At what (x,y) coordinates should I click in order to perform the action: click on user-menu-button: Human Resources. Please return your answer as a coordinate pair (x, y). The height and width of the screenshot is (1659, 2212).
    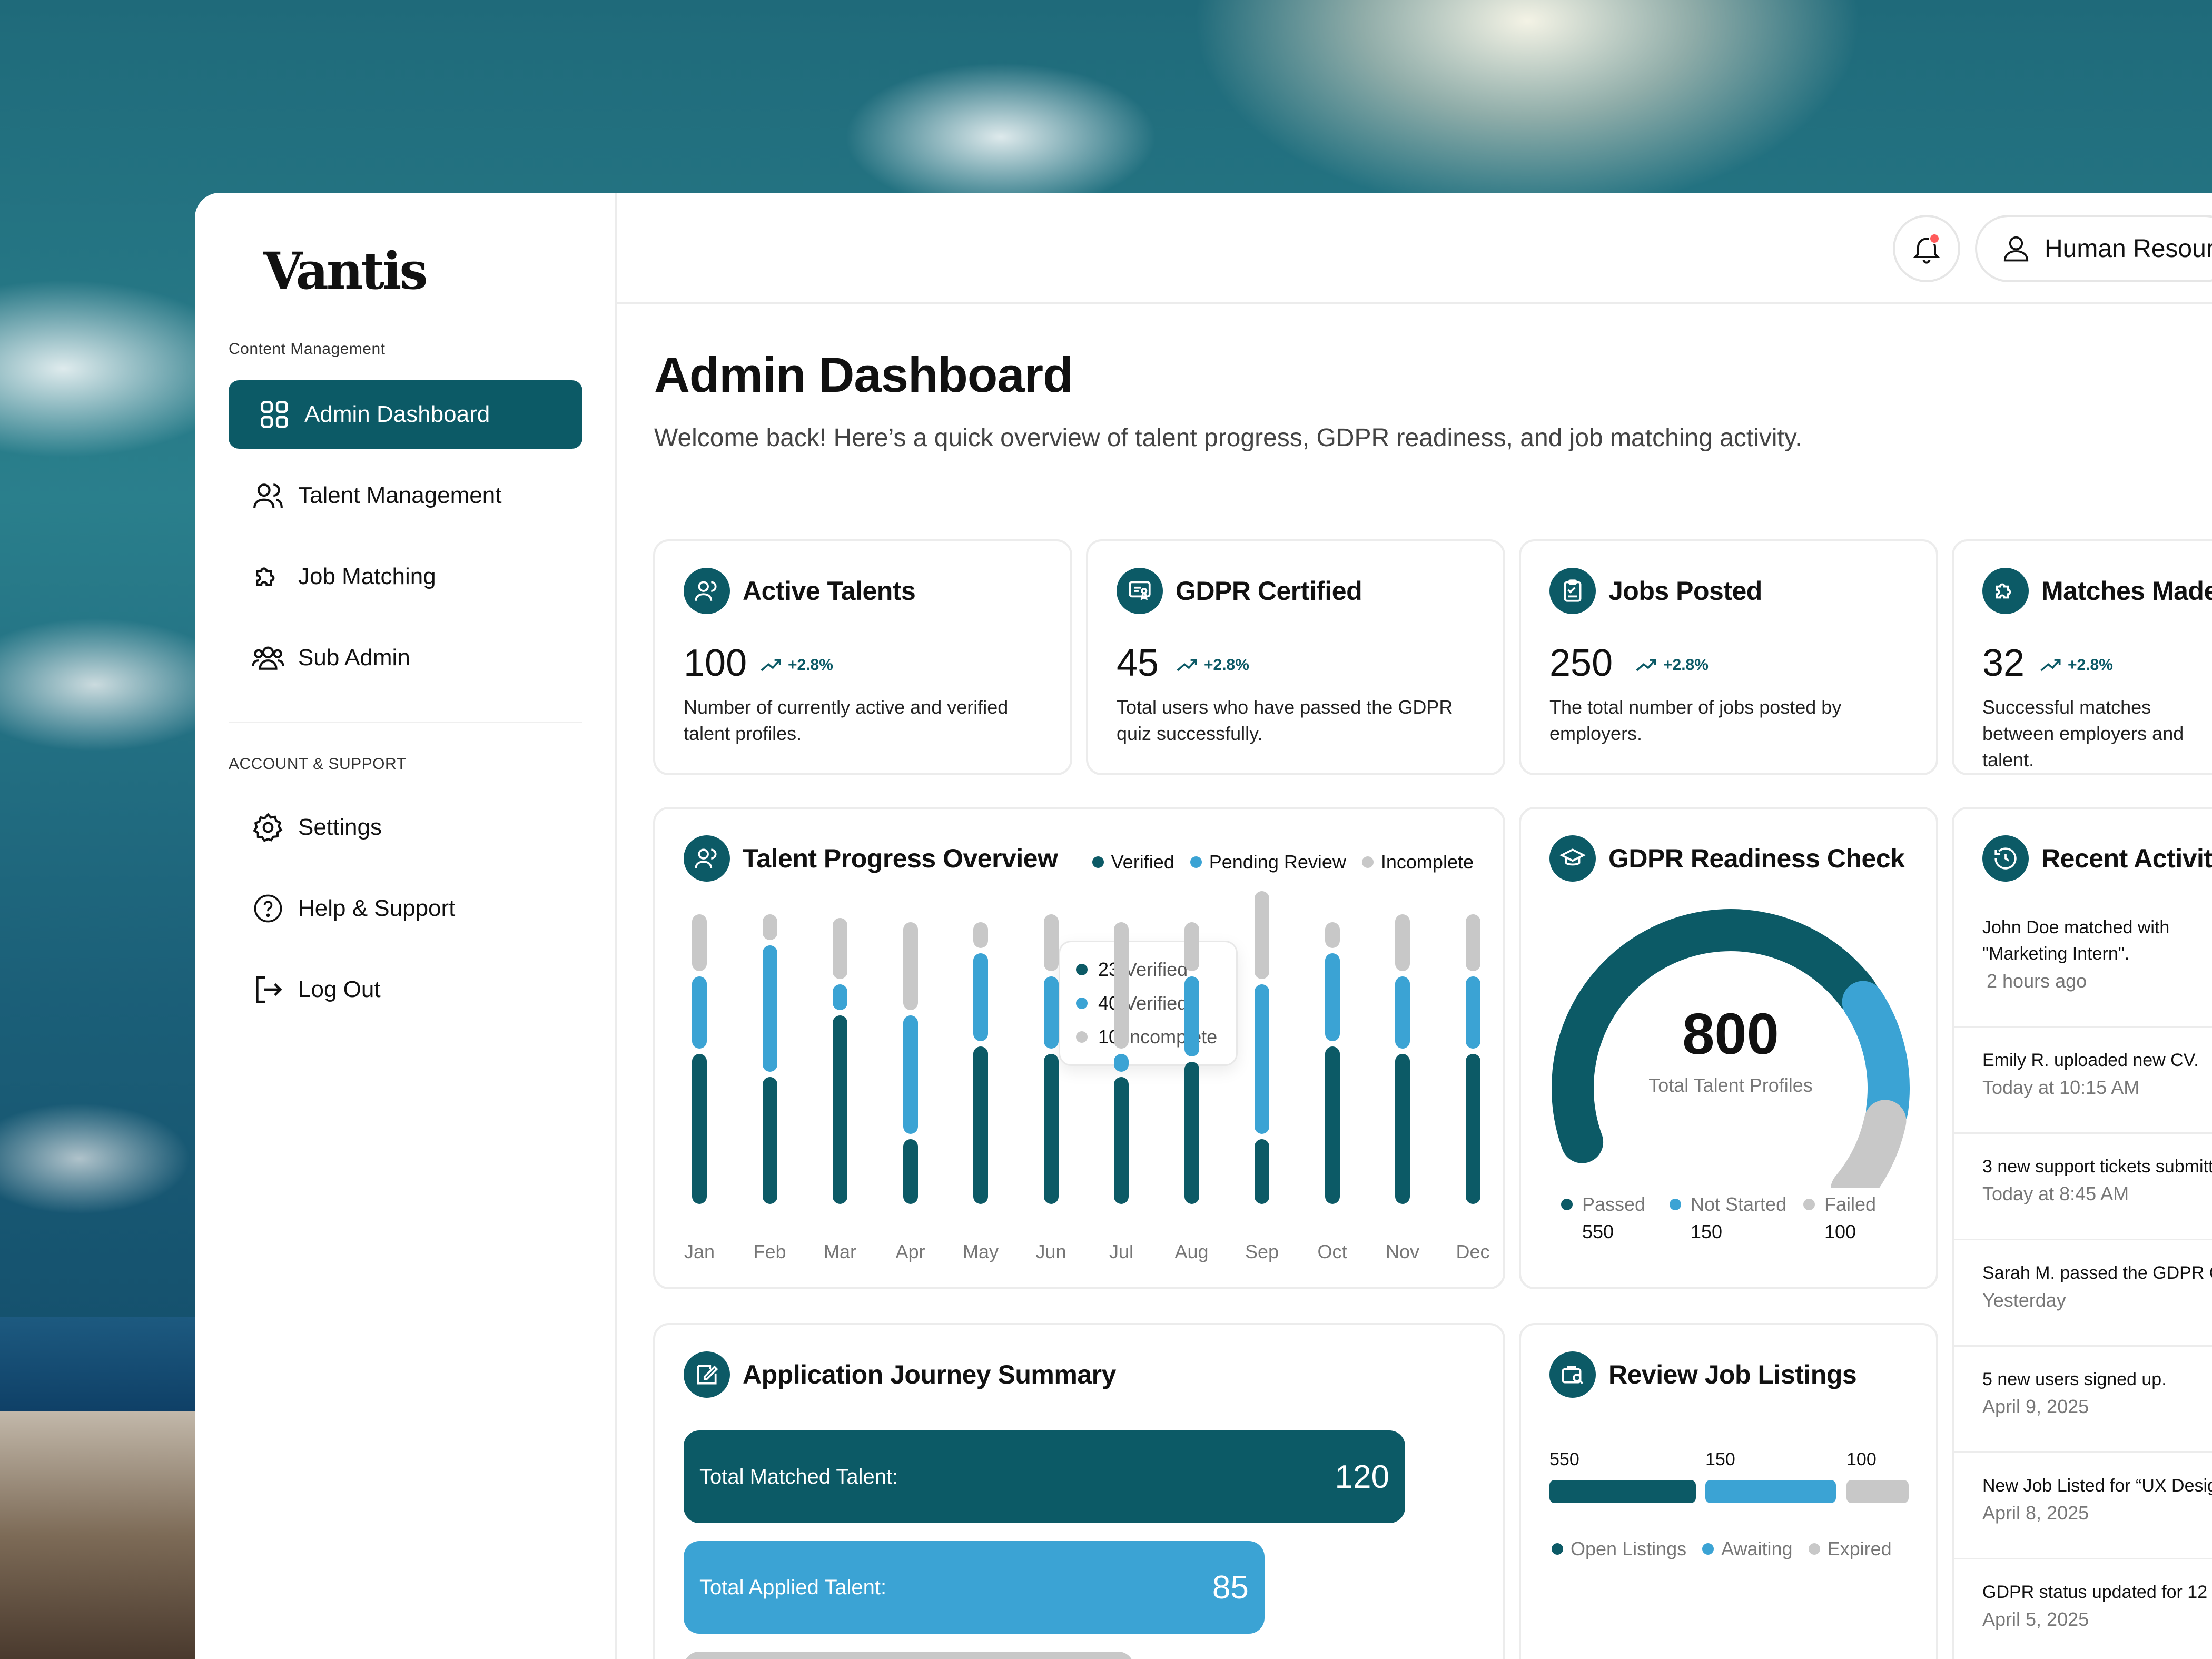
    Looking at the image, I should click on (2093, 248).